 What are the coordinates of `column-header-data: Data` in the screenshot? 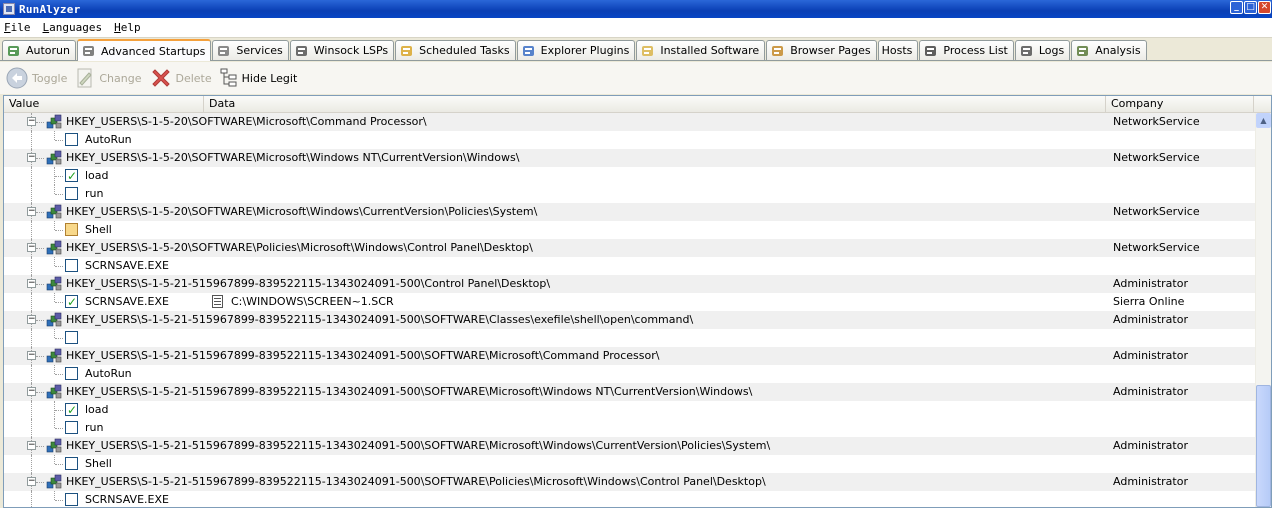 It's located at (655, 104).